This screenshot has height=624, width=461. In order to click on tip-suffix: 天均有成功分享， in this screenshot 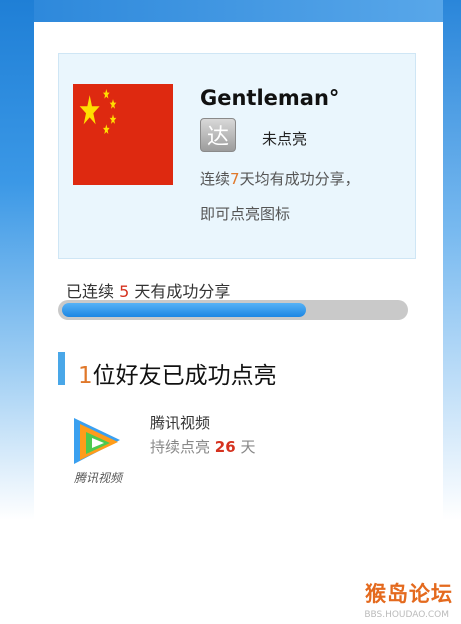, I will do `click(299, 179)`.